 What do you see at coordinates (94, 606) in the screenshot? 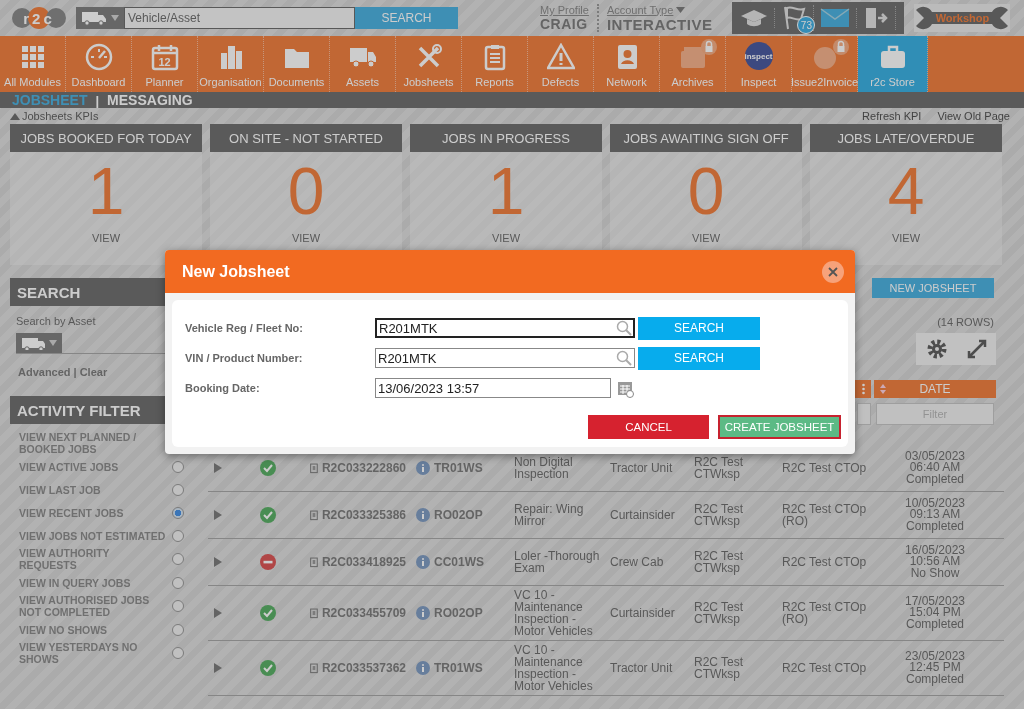
I see `filter-option: VIEW AUTHORISED JOBS NOT COMPLETED` at bounding box center [94, 606].